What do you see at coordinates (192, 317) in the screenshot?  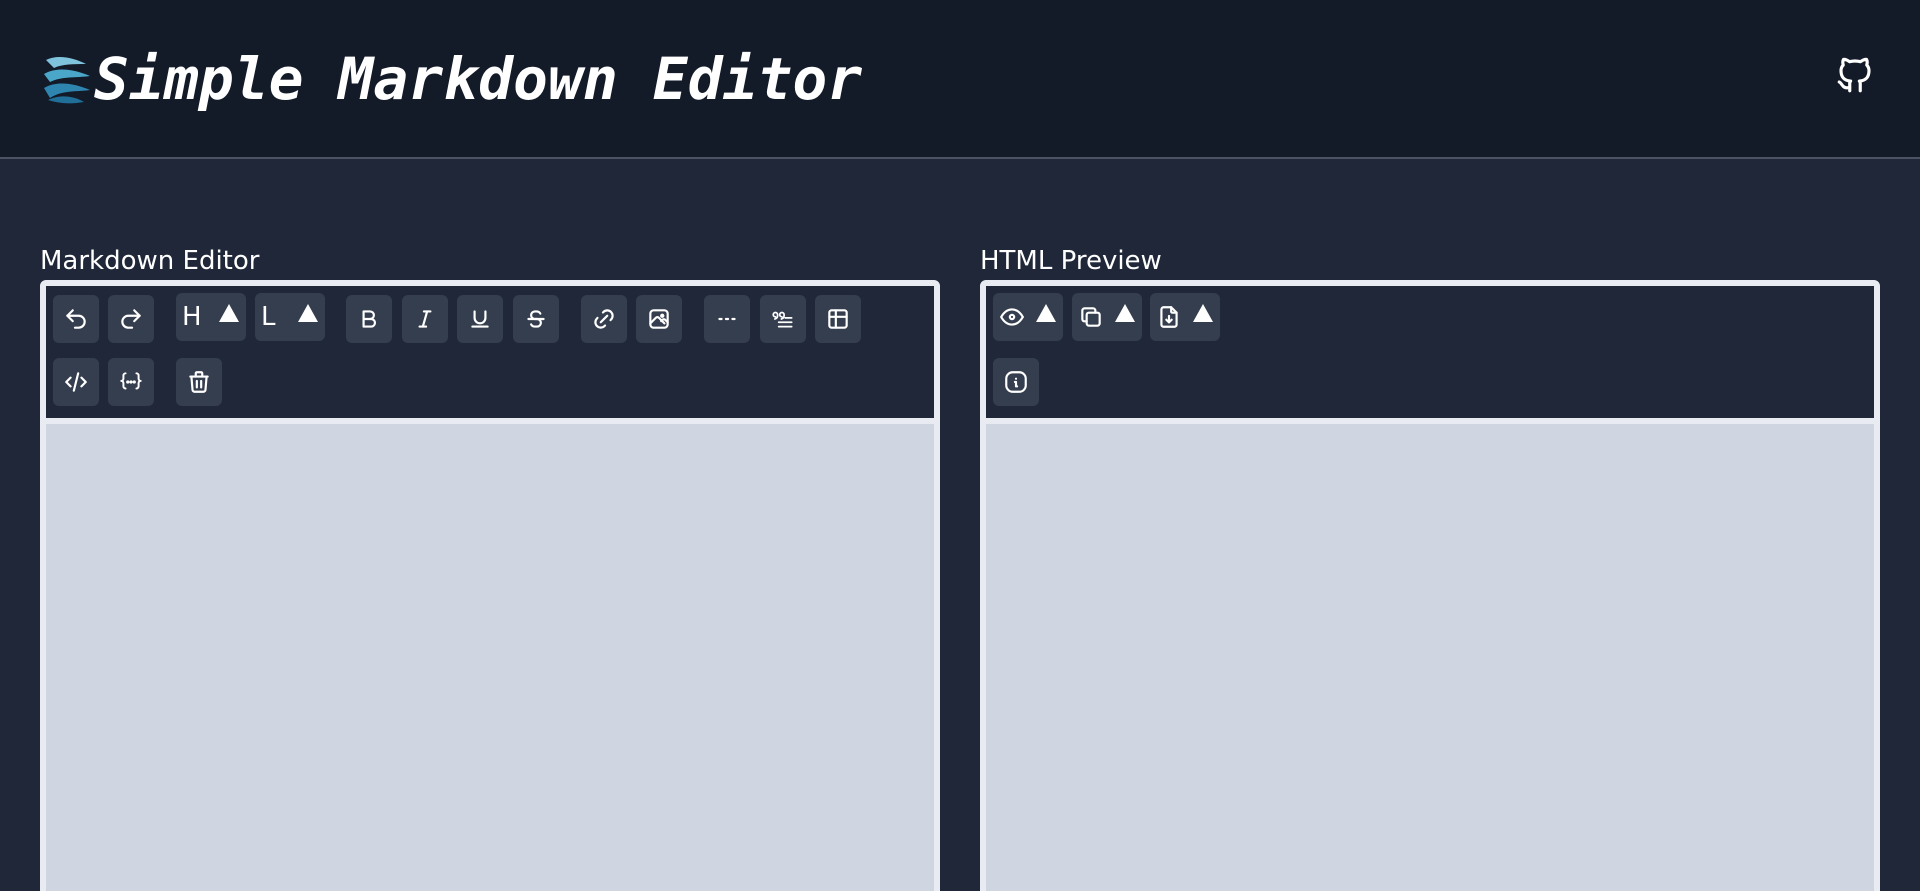 I see `heading-letter: H` at bounding box center [192, 317].